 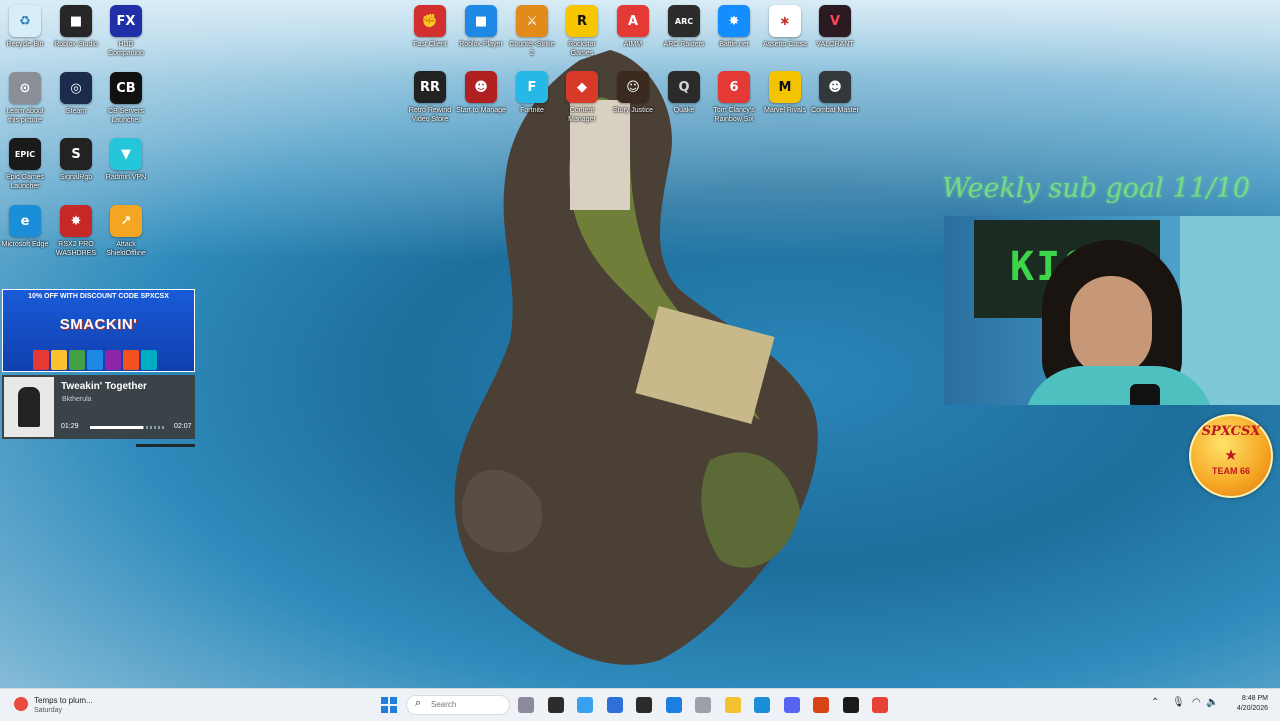 I want to click on discord-icon, so click(x=791, y=705).